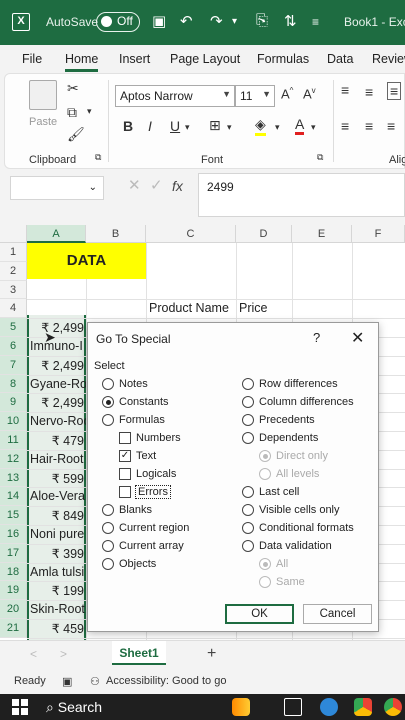 The image size is (405, 720). Describe the element at coordinates (134, 59) in the screenshot. I see `tab-insert: Insert` at that location.